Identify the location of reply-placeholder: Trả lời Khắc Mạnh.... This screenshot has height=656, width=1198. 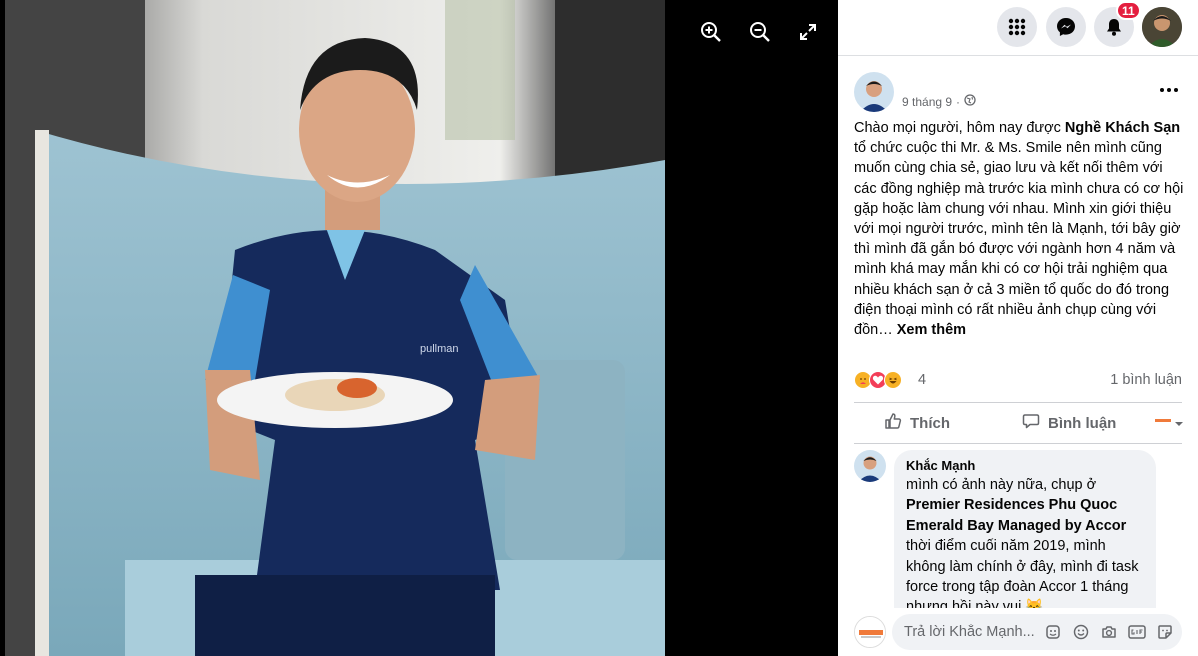
(970, 632).